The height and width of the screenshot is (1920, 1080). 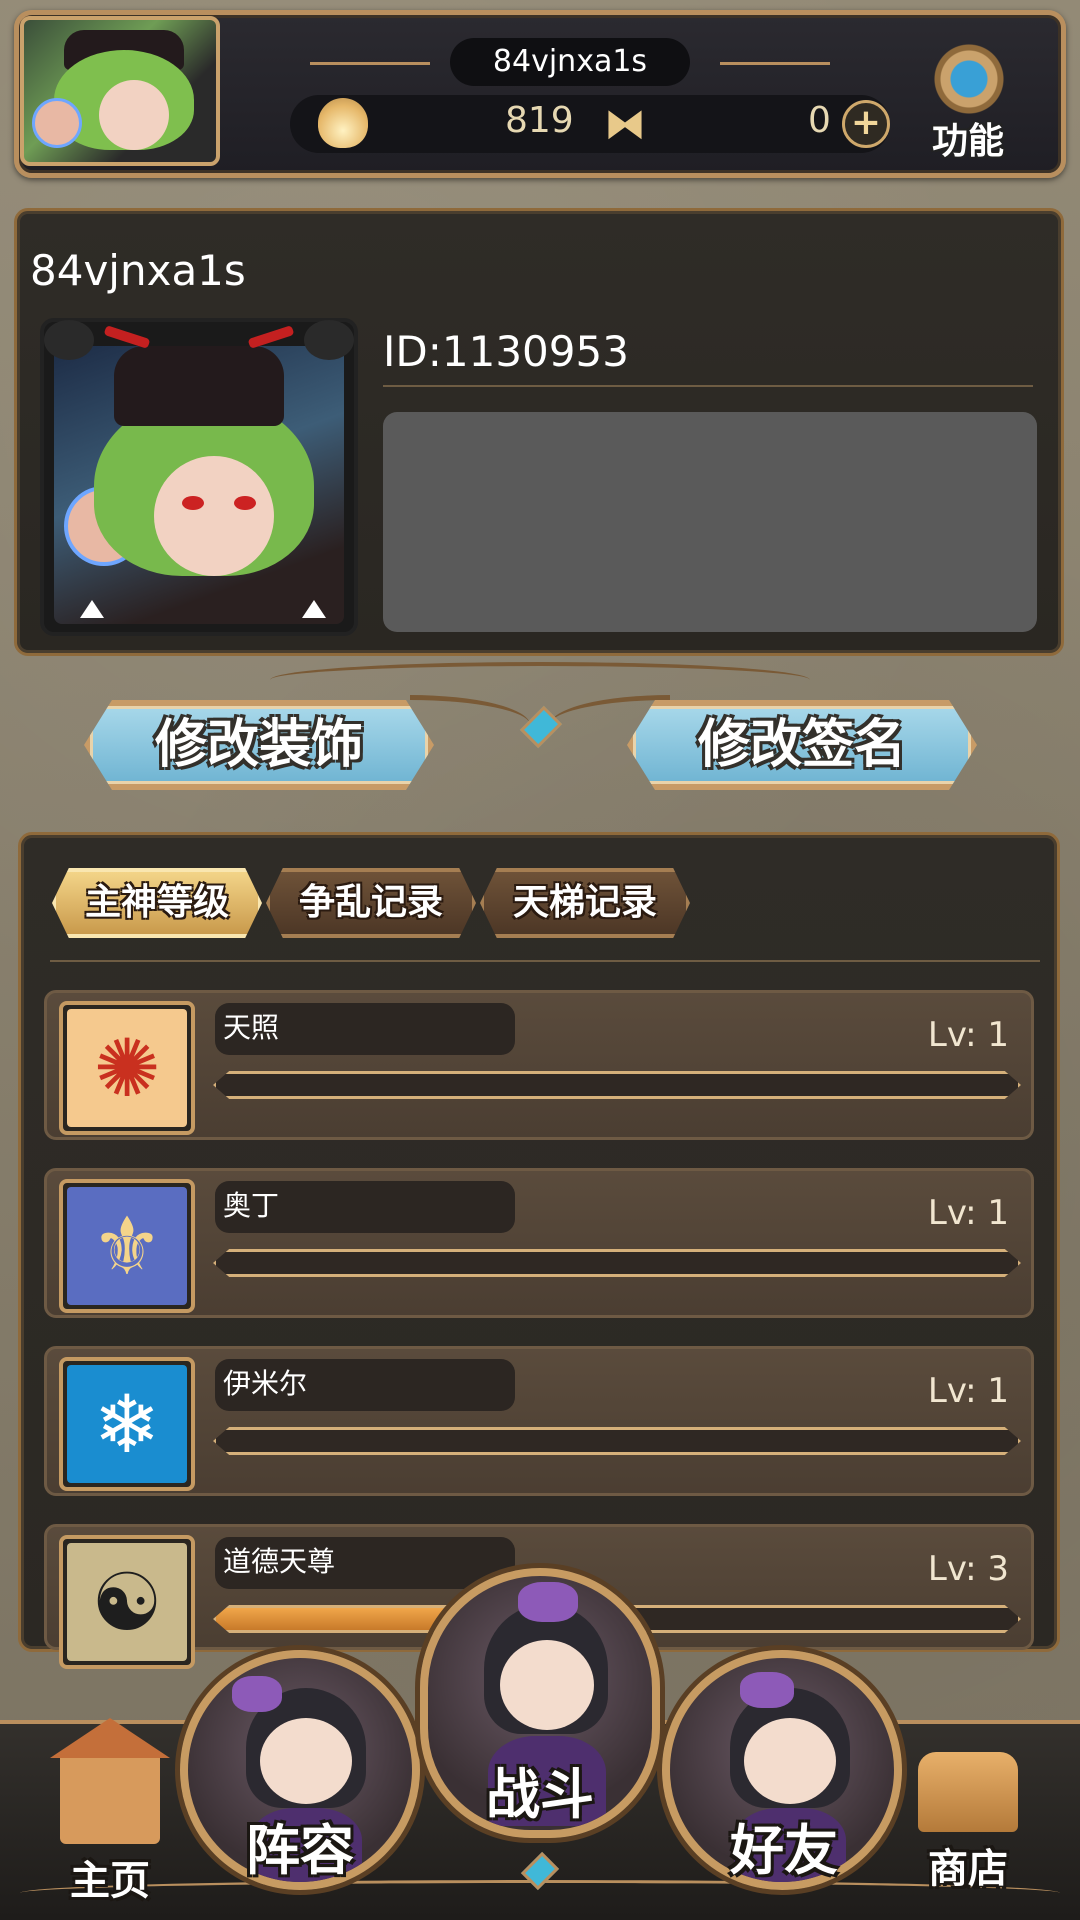 I want to click on god-row-ymir: ❄ 伊米尔 Lv: 1, so click(x=539, y=1421).